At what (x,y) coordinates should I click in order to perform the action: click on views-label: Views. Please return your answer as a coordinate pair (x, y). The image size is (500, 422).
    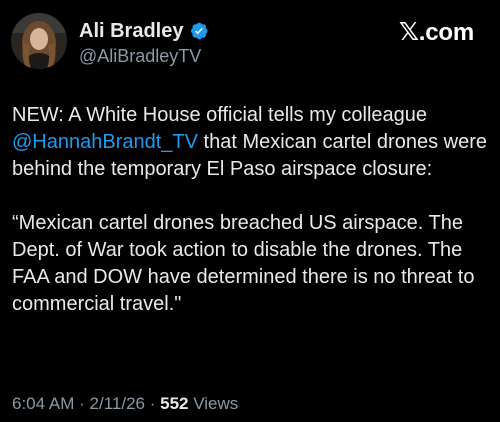
    Looking at the image, I should click on (216, 403).